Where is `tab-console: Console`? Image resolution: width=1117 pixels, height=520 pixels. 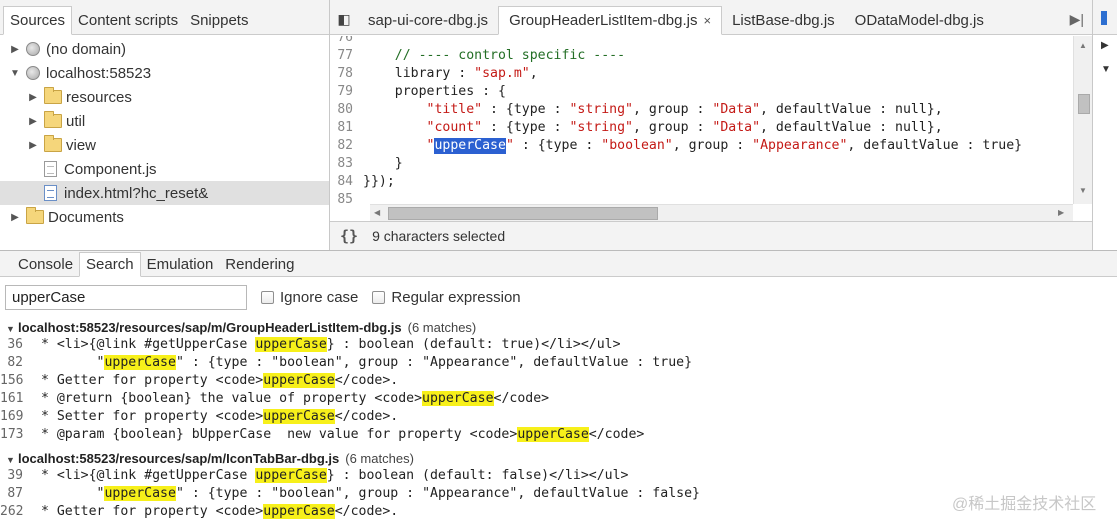 tab-console: Console is located at coordinates (45, 266).